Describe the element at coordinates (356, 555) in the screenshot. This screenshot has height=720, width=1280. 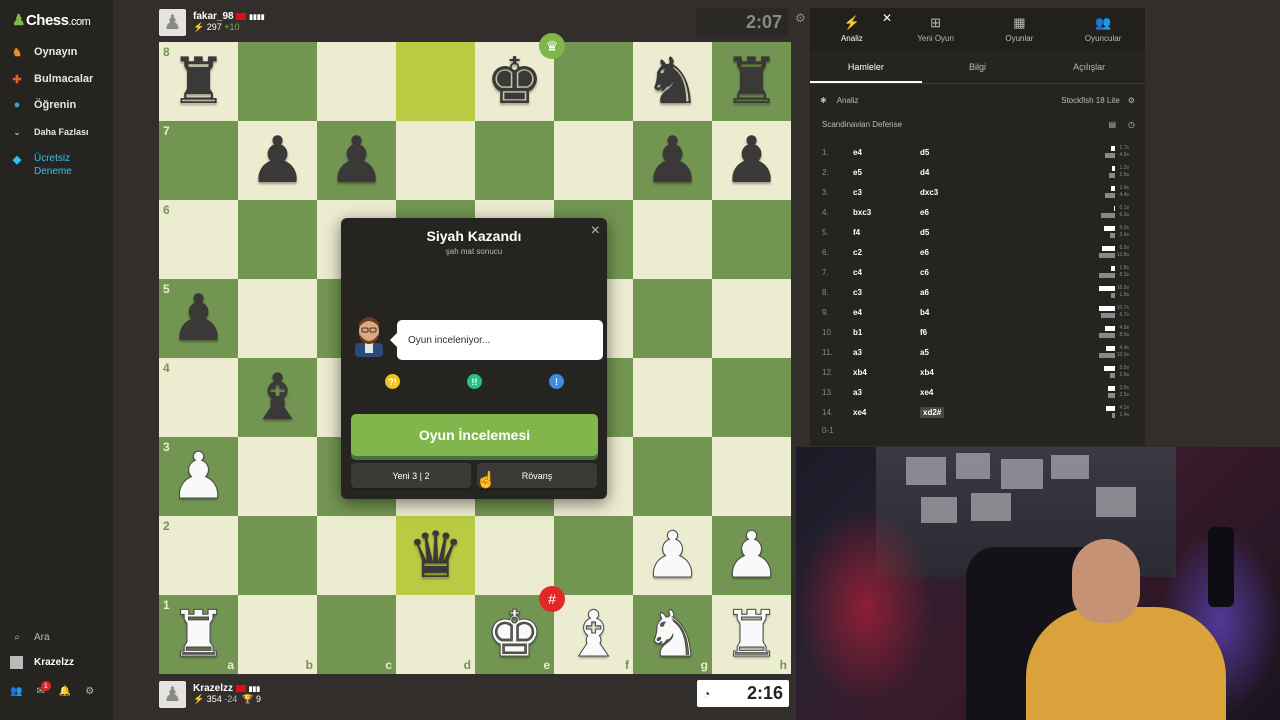
I see `square-c2` at that location.